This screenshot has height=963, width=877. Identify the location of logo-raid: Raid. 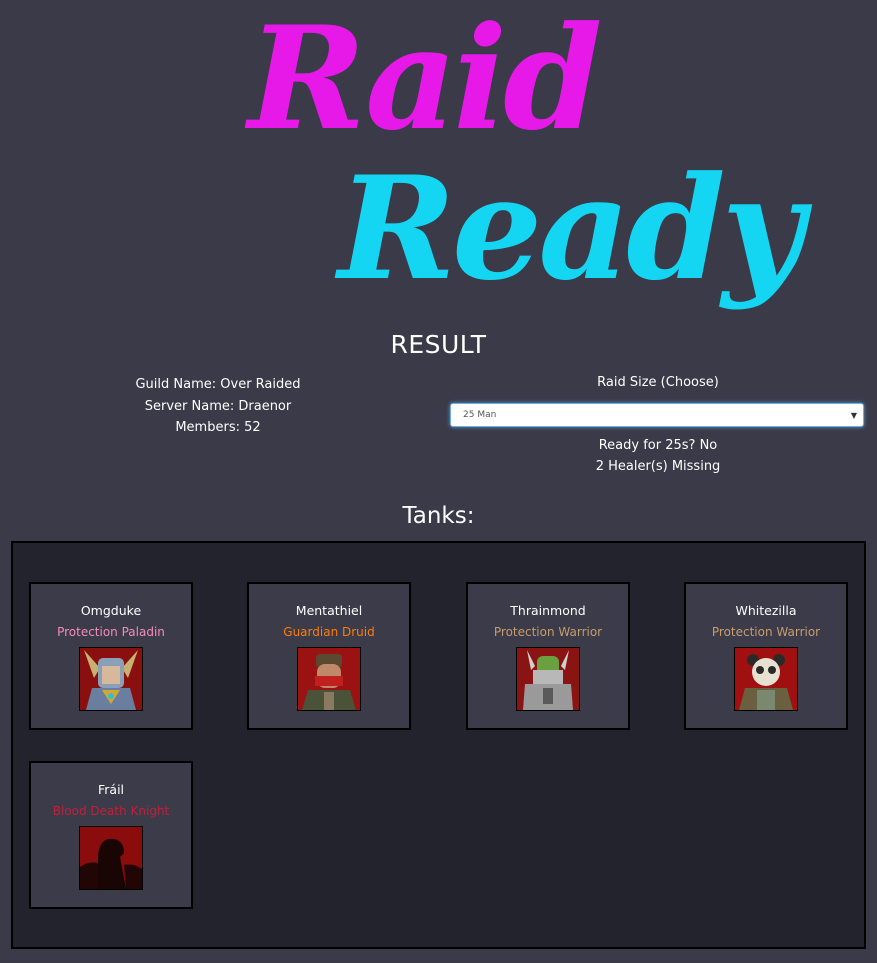
(425, 81).